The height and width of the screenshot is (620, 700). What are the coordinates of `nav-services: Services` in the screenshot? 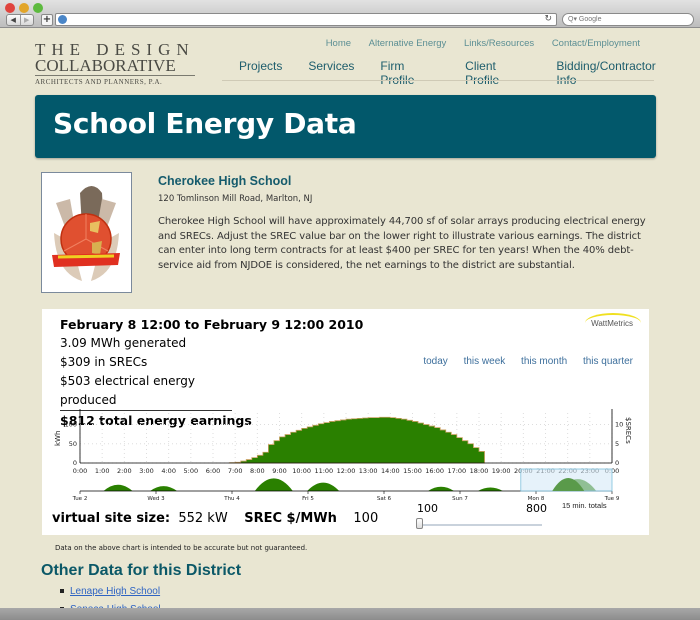 It's located at (331, 73).